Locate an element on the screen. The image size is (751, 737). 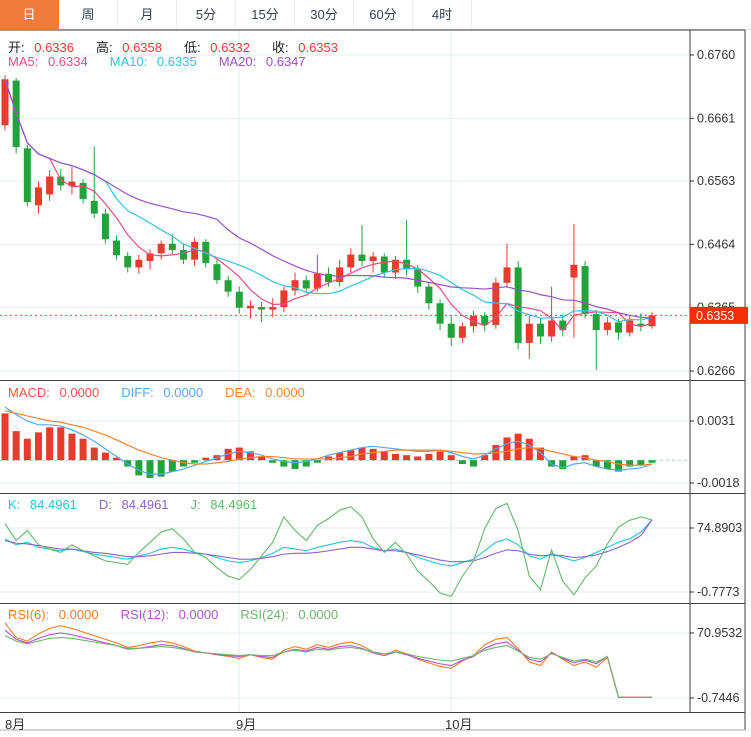
y-axis-tick-label: -0.7446 is located at coordinates (718, 698).